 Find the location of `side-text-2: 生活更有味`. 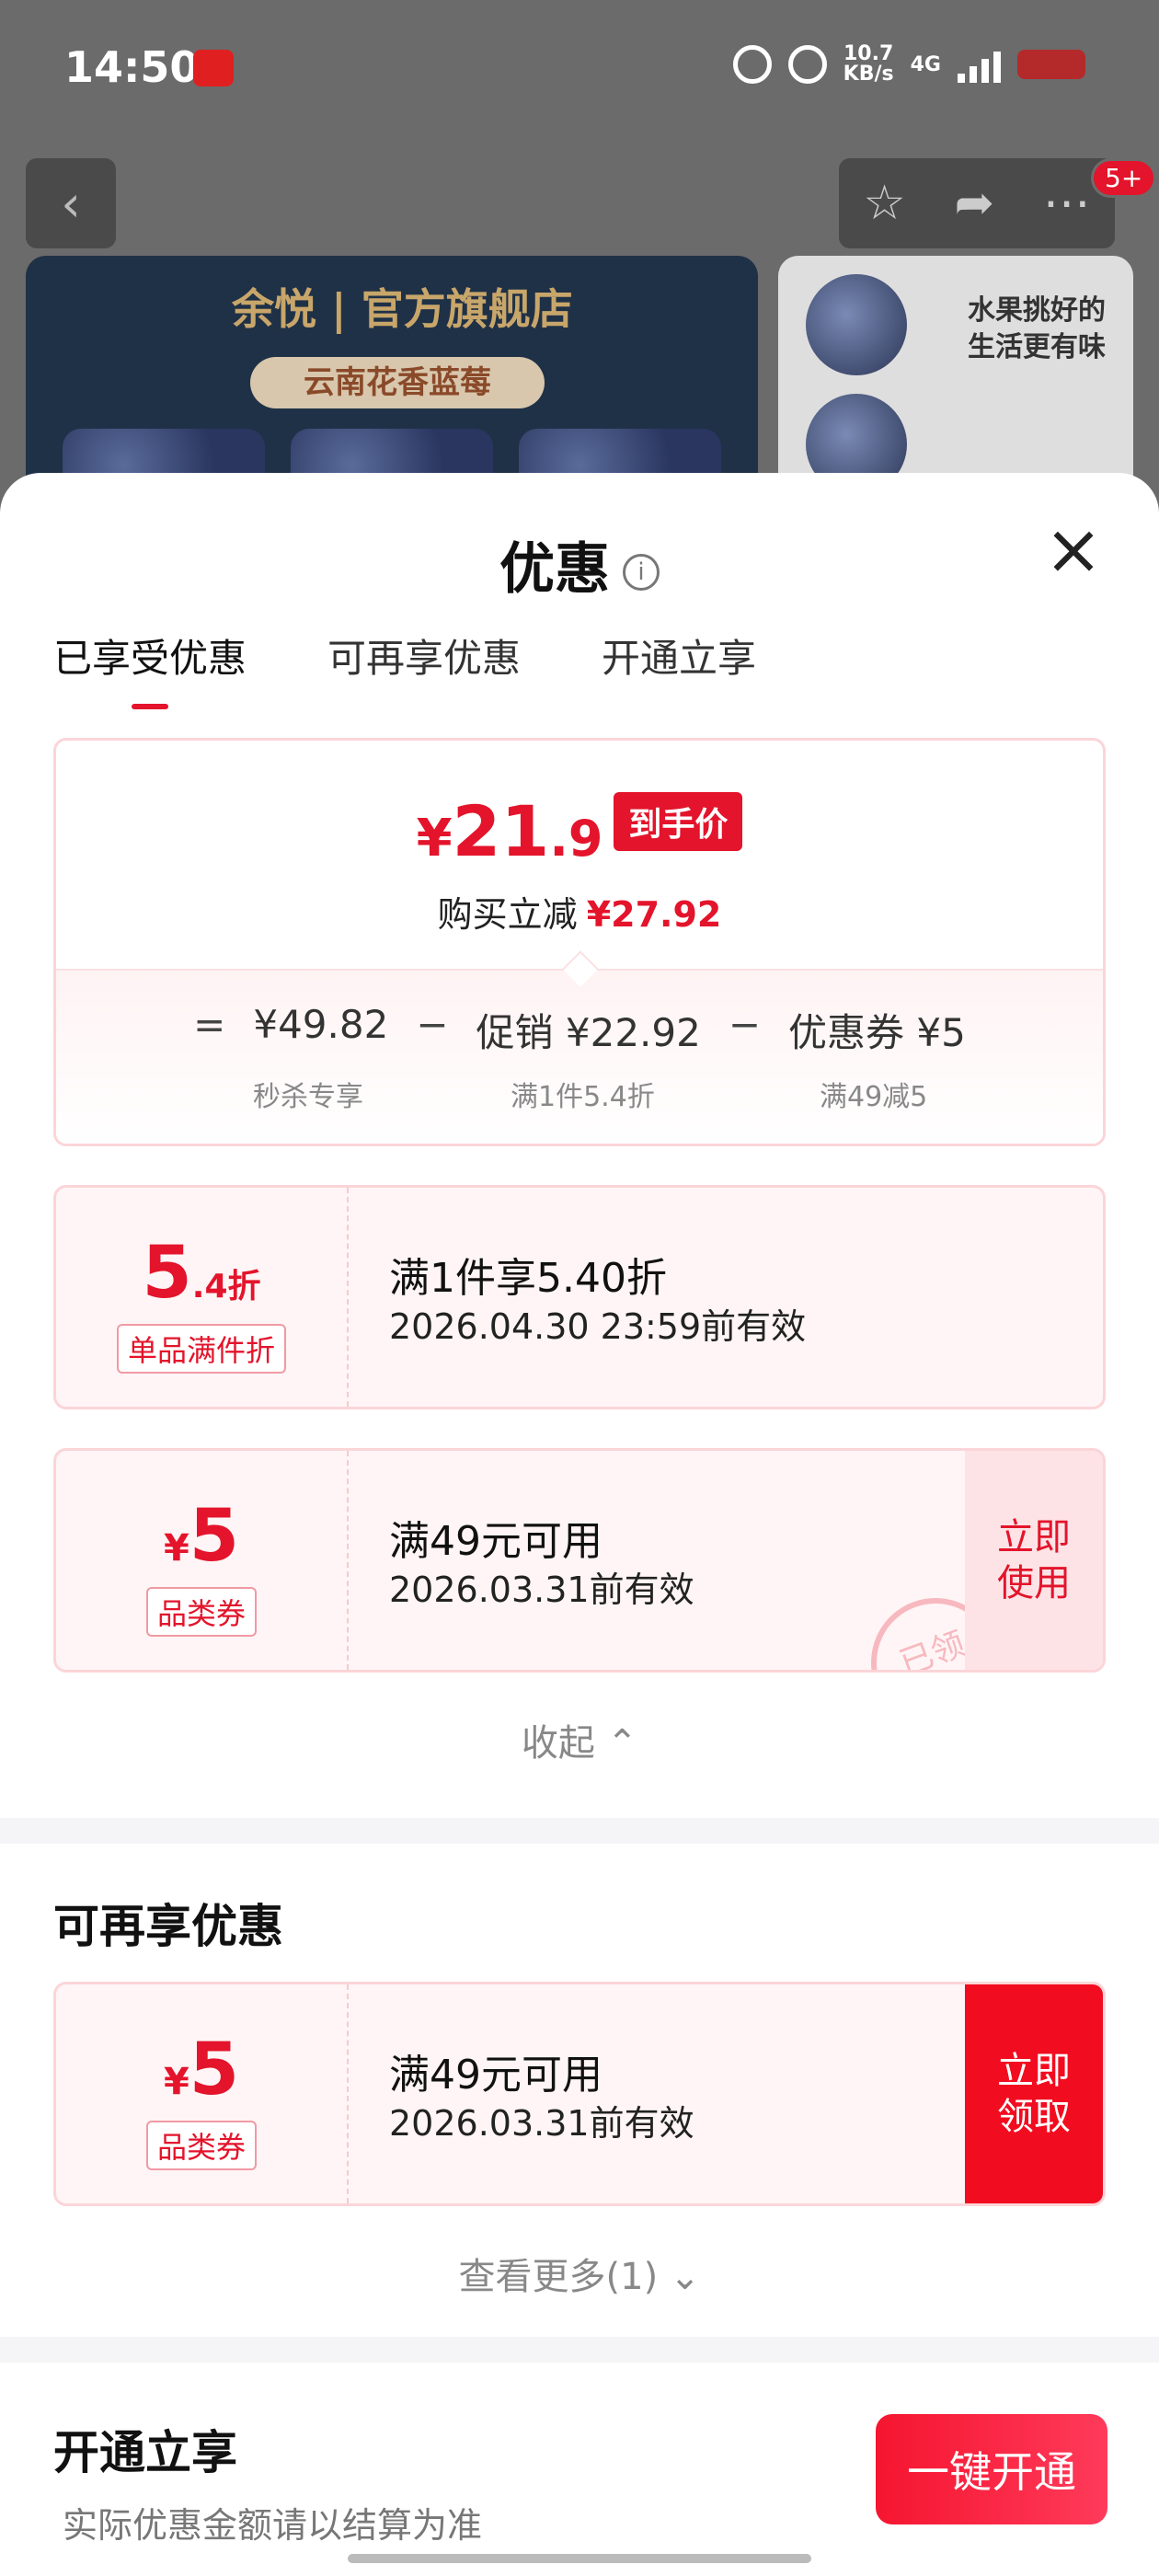

side-text-2: 生活更有味 is located at coordinates (1037, 347).